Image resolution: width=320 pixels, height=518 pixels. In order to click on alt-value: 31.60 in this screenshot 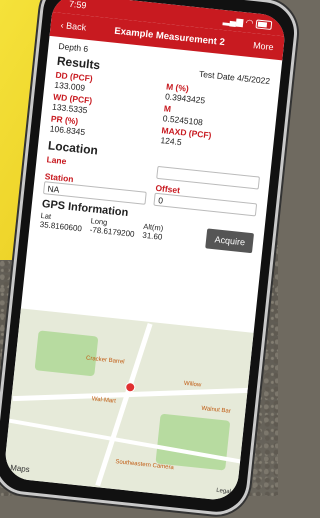, I will do `click(152, 236)`.